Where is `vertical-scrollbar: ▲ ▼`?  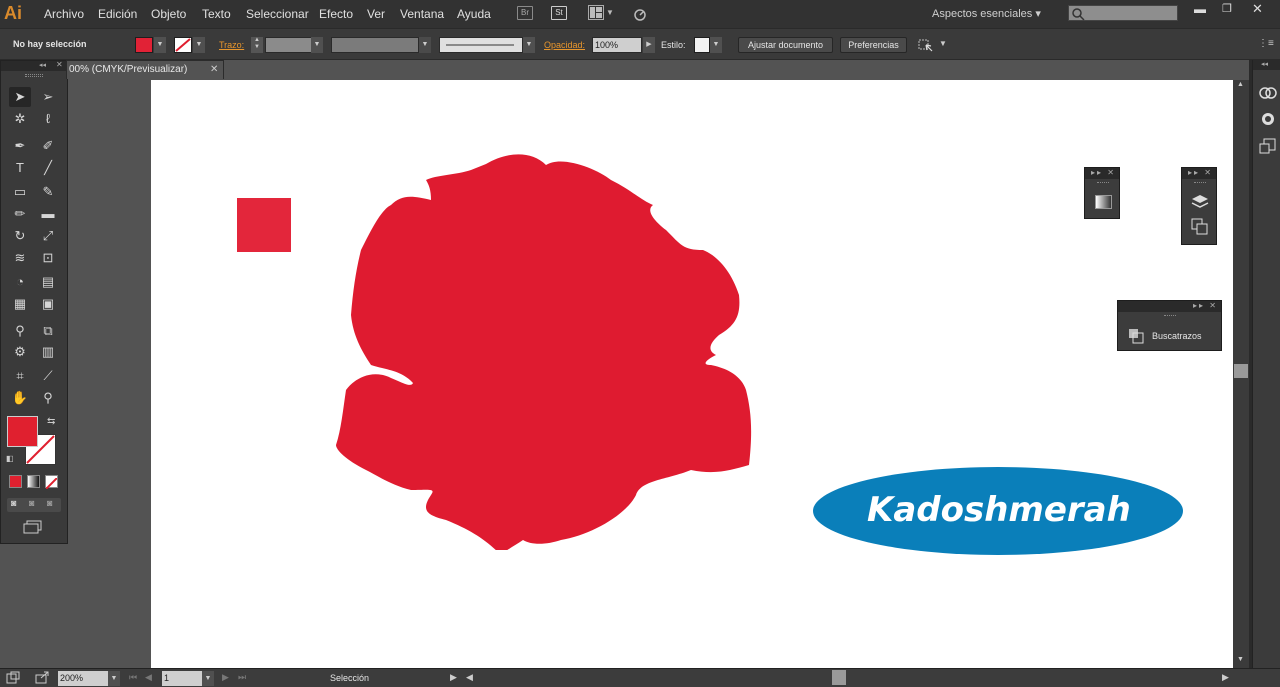
vertical-scrollbar: ▲ ▼ is located at coordinates (1241, 374).